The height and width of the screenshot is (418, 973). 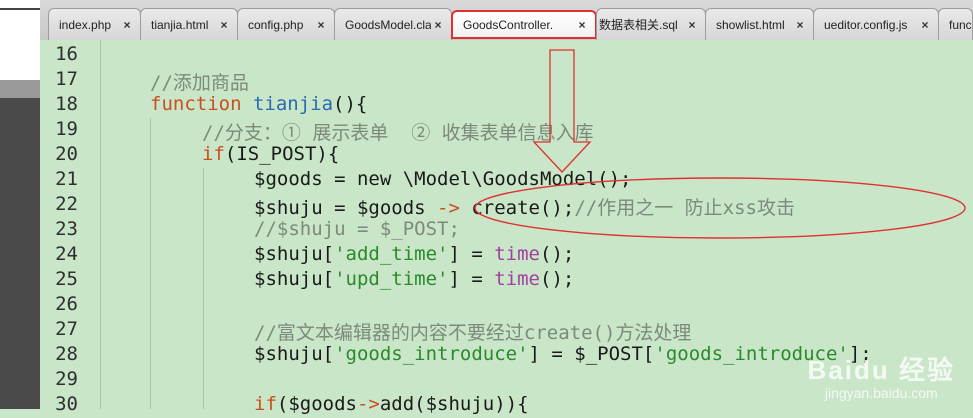 I want to click on code-text: \Model\GoodsModel();, so click(x=511, y=179).